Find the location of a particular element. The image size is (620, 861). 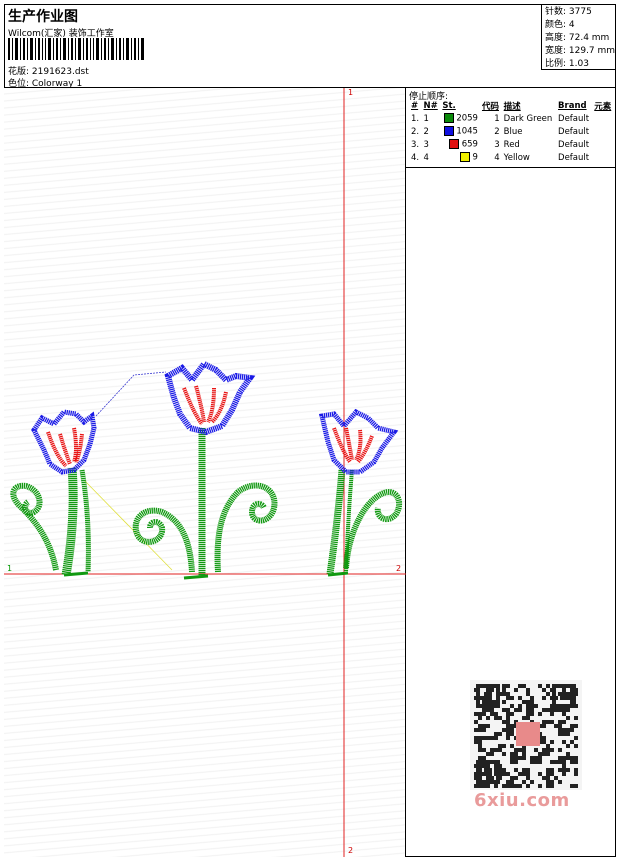

barcode is located at coordinates (76, 49).